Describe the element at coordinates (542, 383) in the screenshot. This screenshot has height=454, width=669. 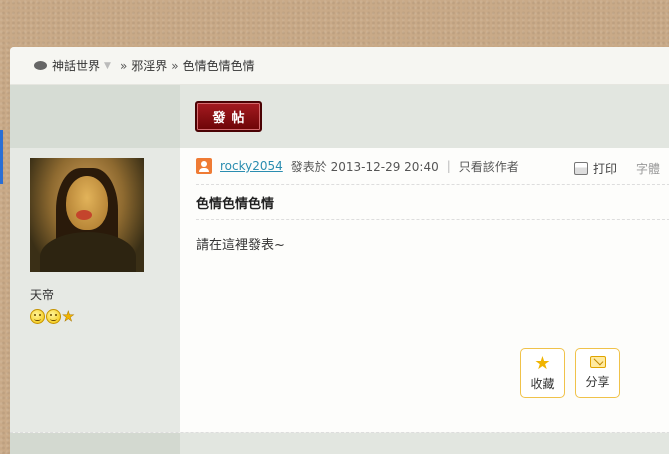
I see `favorite-label: 收藏` at that location.